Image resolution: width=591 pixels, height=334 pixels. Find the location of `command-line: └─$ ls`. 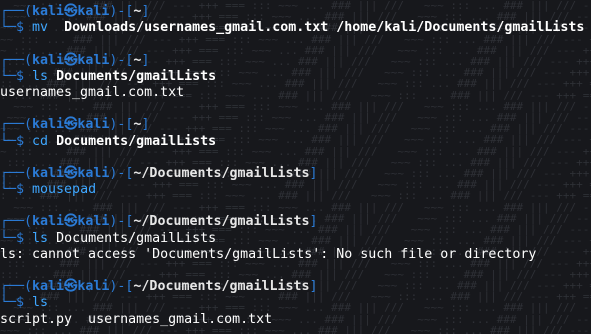

command-line: └─$ ls is located at coordinates (295, 303).